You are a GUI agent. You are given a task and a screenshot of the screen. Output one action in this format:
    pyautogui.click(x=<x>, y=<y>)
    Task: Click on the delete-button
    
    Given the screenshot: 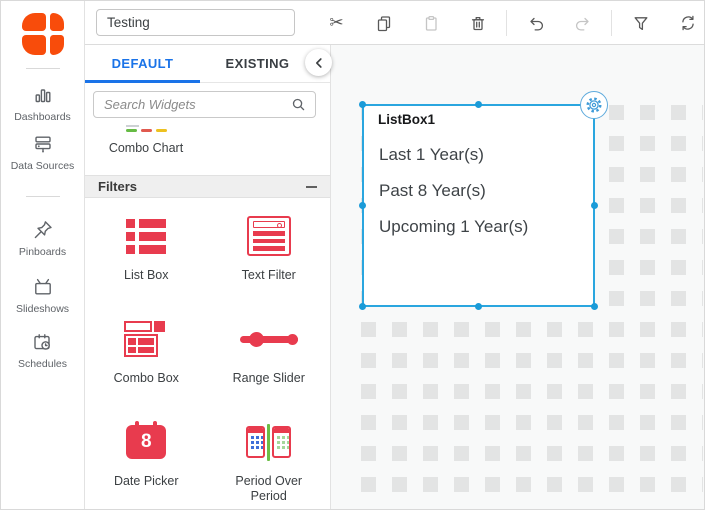 What is the action you would take?
    pyautogui.click(x=477, y=23)
    